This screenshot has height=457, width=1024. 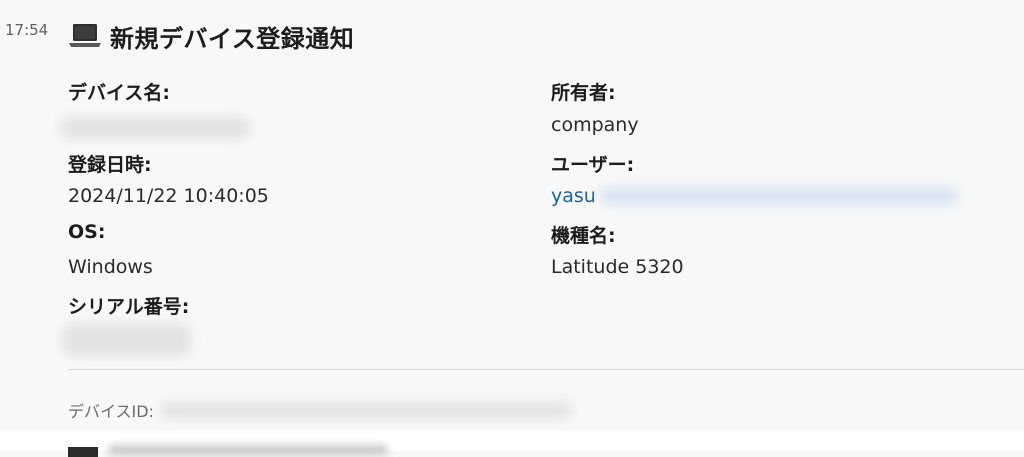 I want to click on registered-at-value: 2024/11/22 10:40:05, so click(x=168, y=196).